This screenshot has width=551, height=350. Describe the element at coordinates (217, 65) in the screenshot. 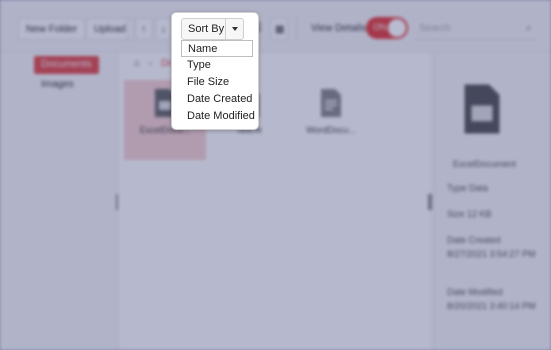

I see `sort-option-type: Type` at that location.